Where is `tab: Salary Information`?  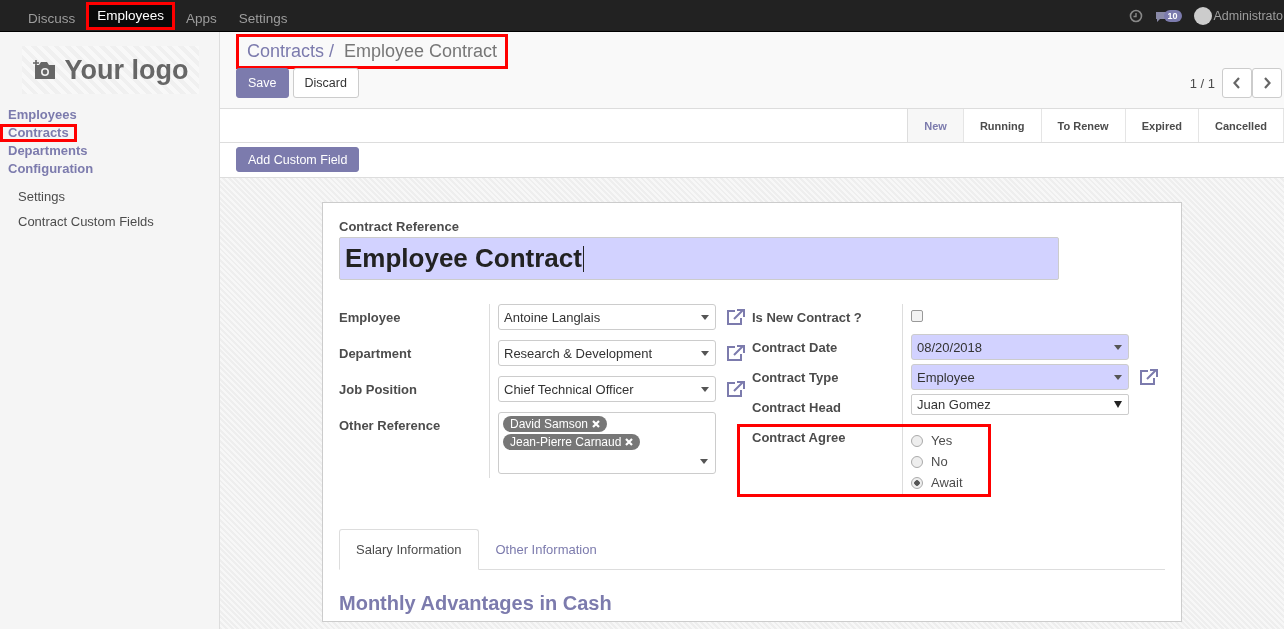 tab: Salary Information is located at coordinates (409, 549).